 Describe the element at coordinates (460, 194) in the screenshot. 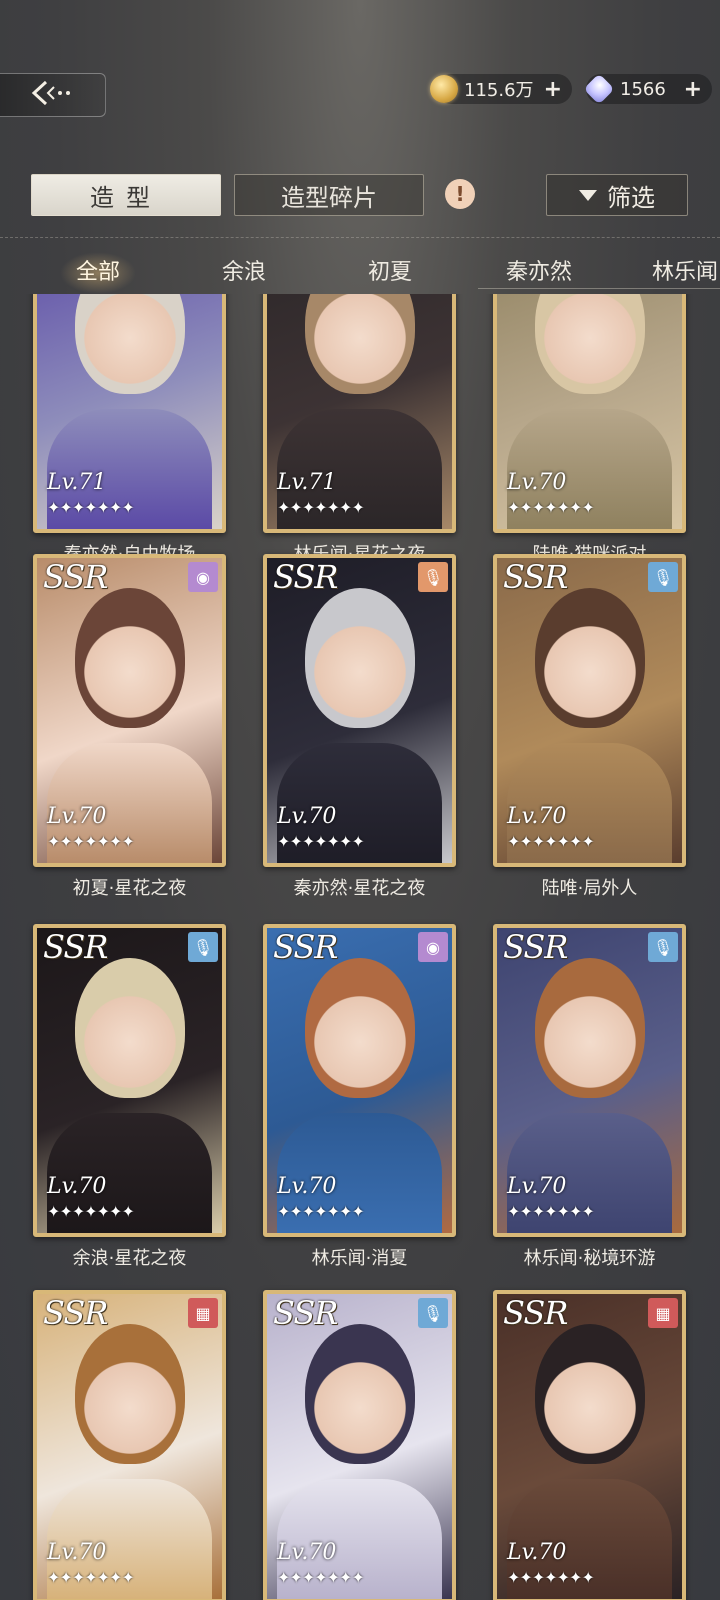

I see `alert-icon: !` at that location.